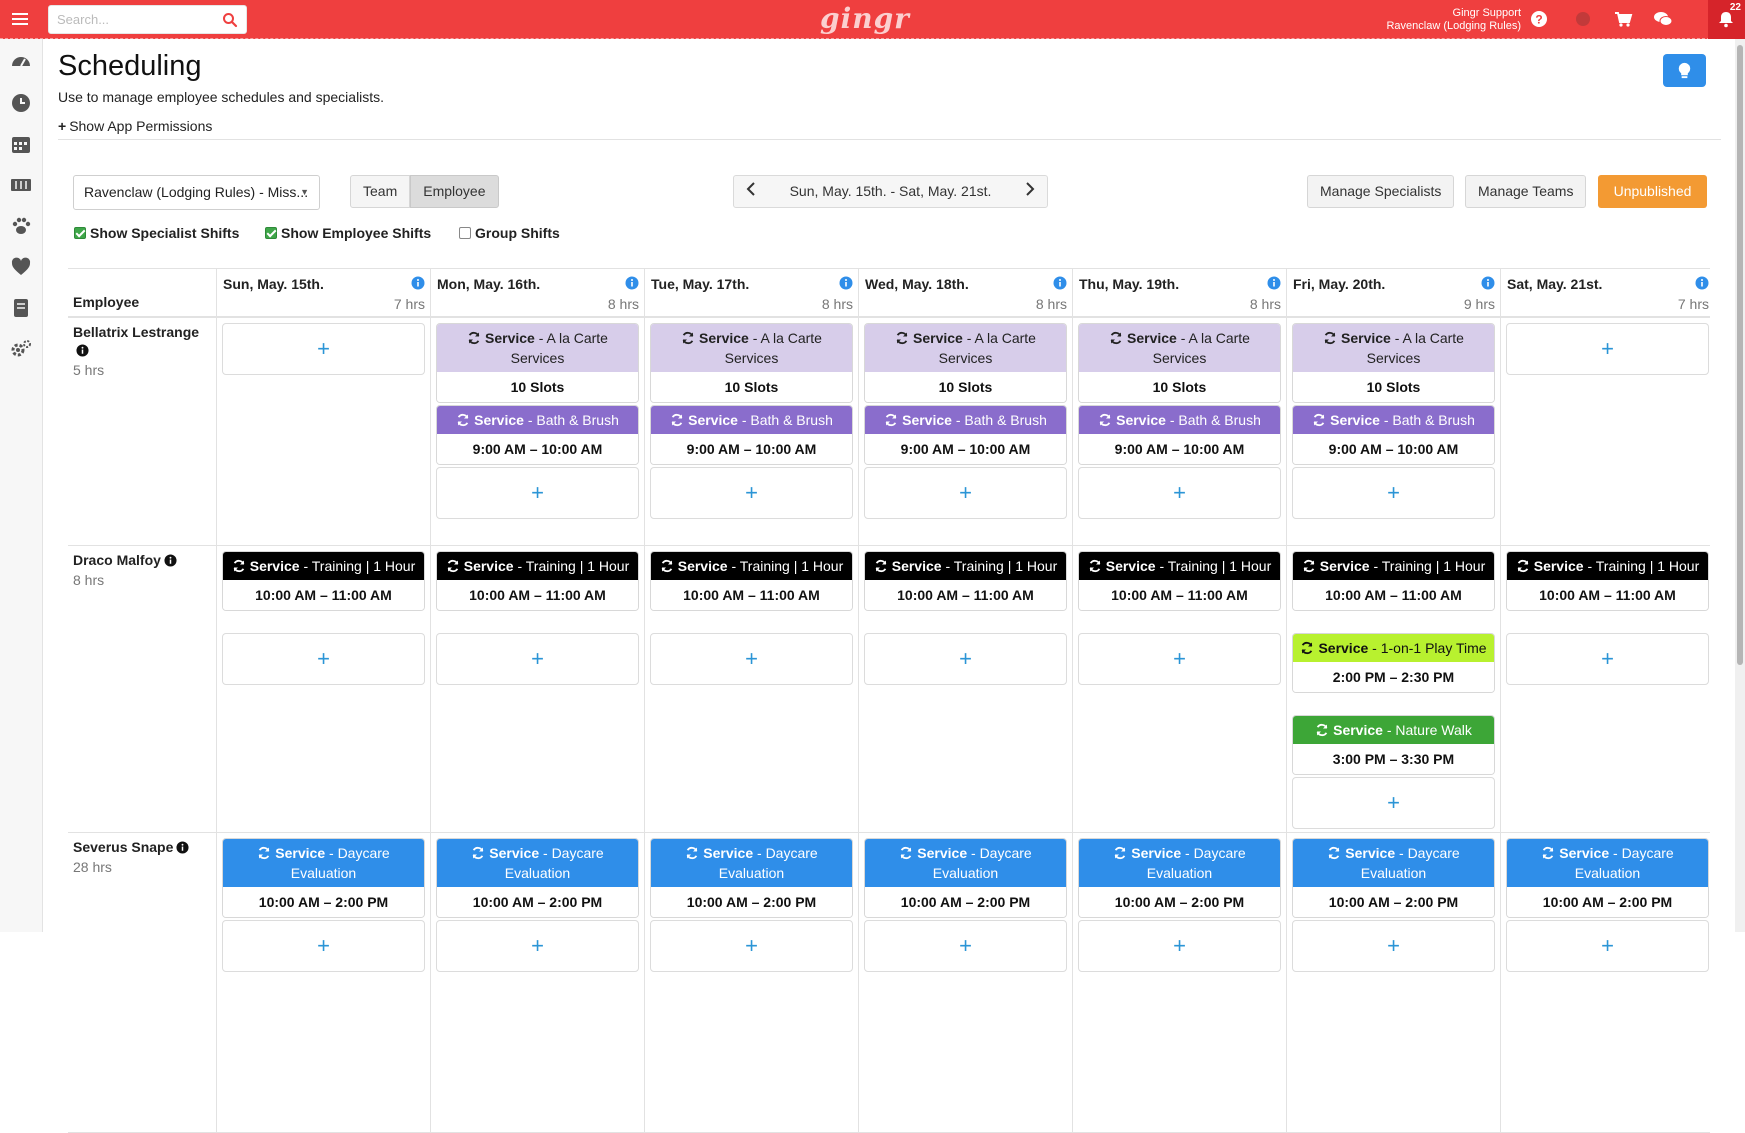  Describe the element at coordinates (1381, 191) in the screenshot. I see `manage-specialists-button: Manage Specialists` at that location.